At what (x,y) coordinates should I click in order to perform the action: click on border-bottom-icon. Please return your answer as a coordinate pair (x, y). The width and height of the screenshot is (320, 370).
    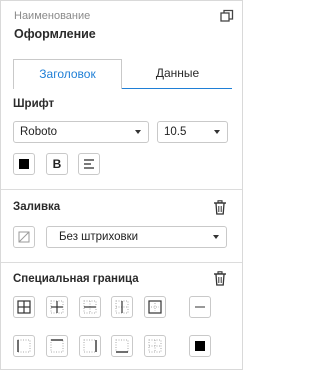
    Looking at the image, I should click on (122, 346).